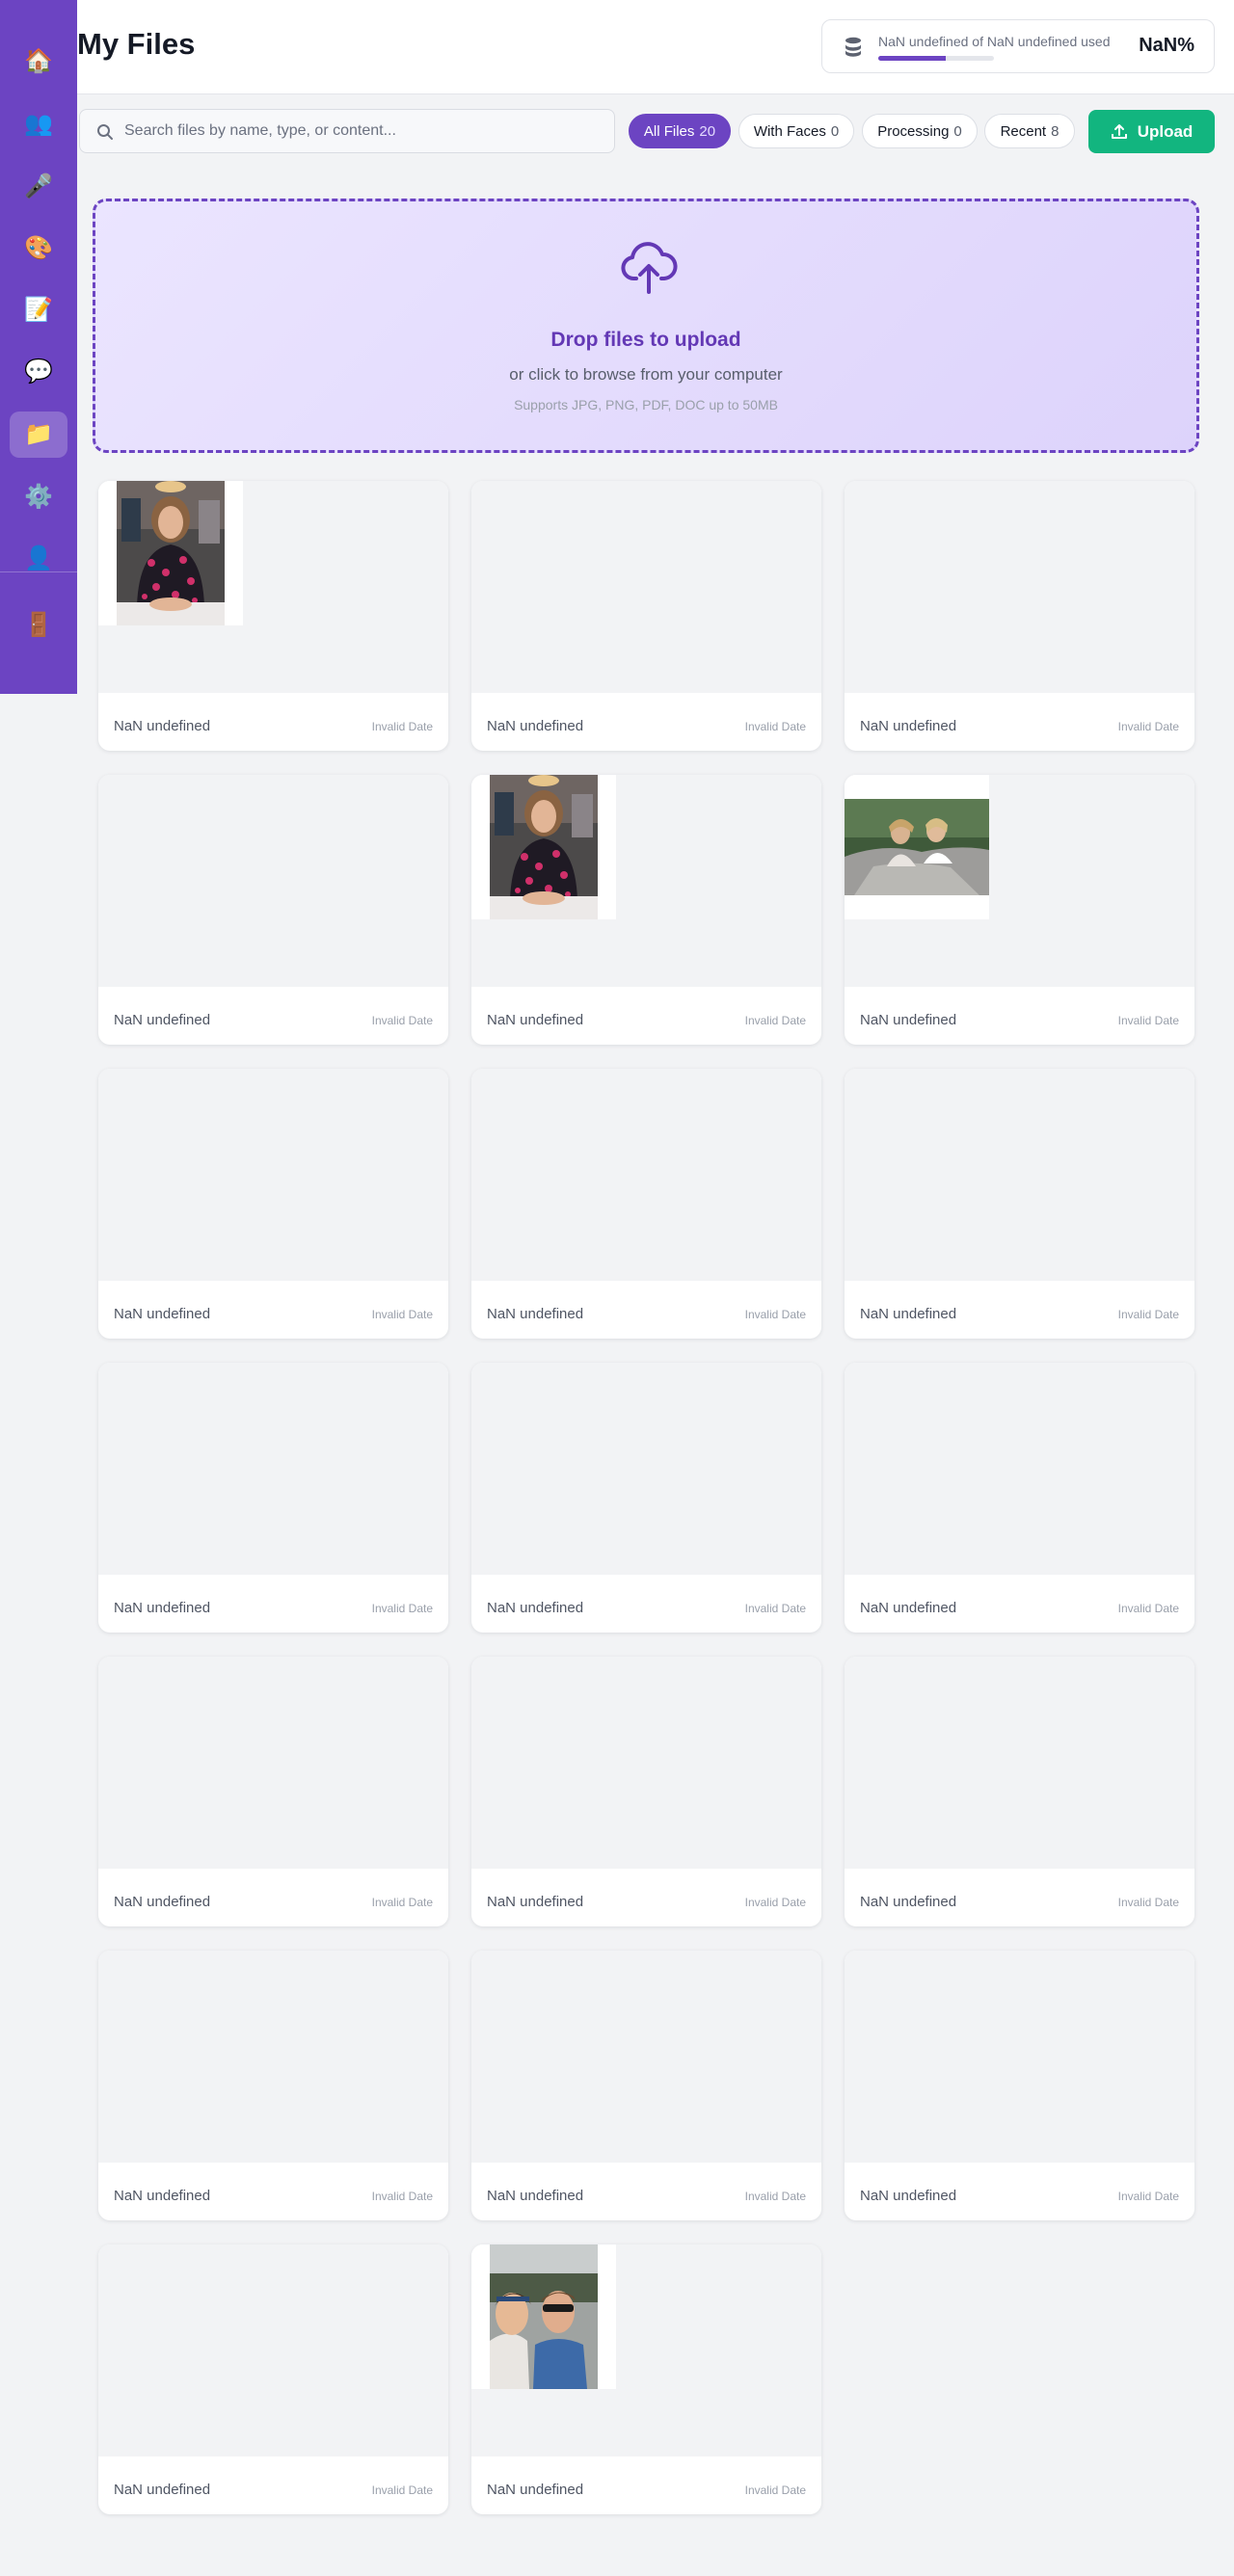 The image size is (1234, 2576). Describe the element at coordinates (136, 44) in the screenshot. I see `page-title: My Files` at that location.